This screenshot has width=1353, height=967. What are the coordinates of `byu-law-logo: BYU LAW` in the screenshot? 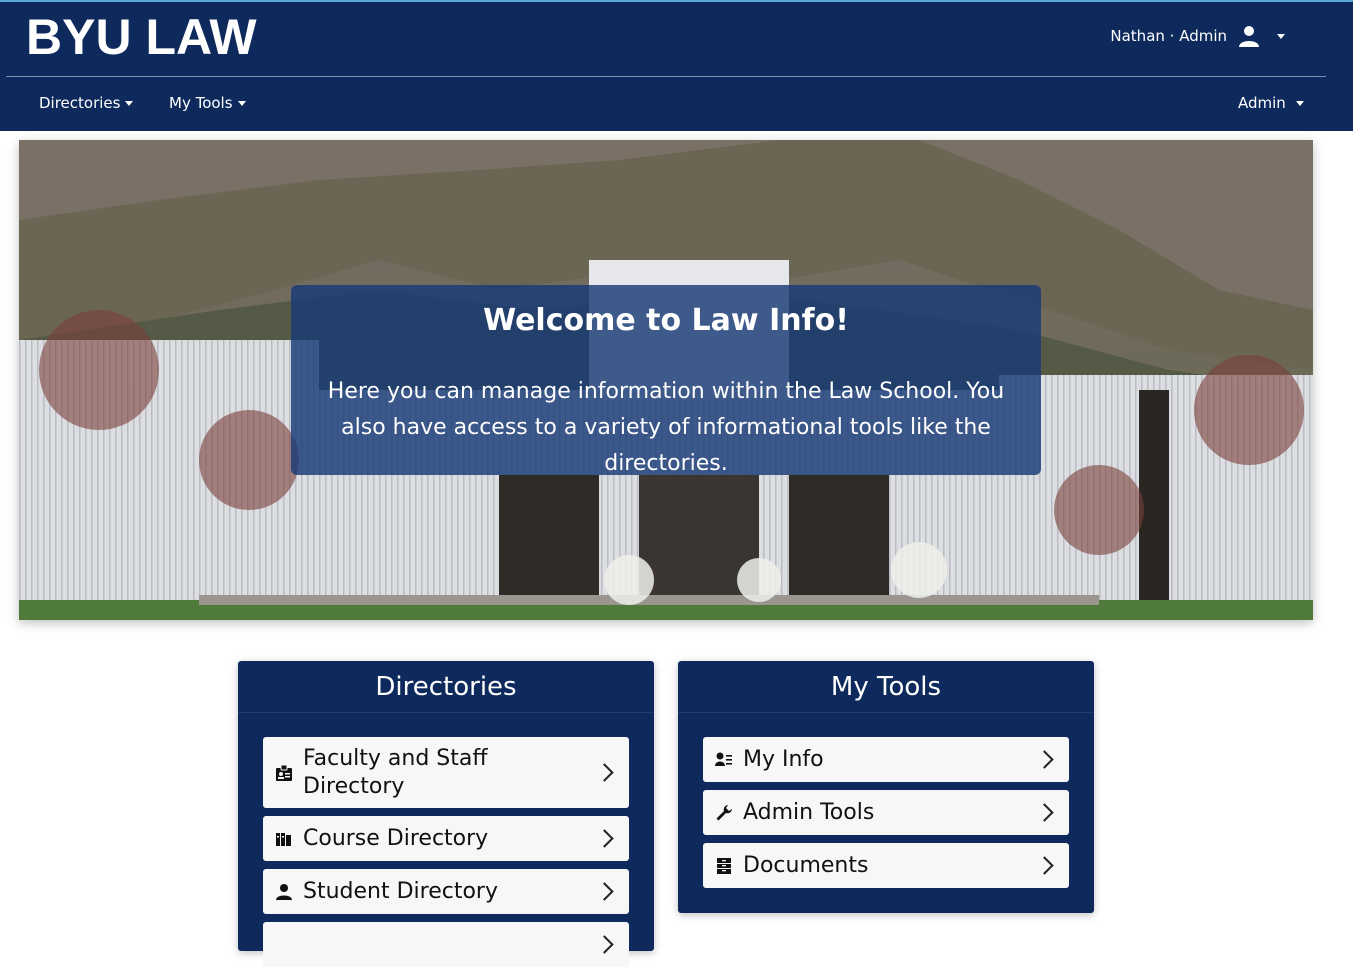 It's located at (141, 37).